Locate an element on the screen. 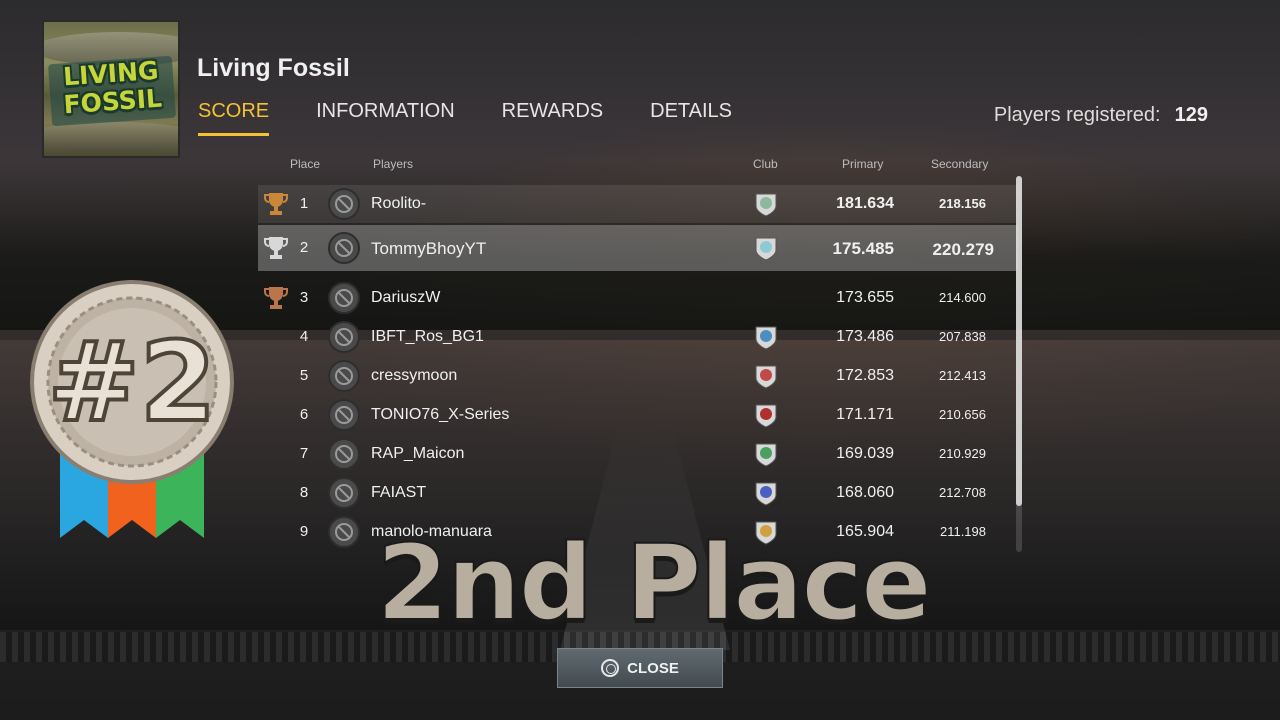 The height and width of the screenshot is (720, 1280). leaderboard-scrollbar is located at coordinates (1019, 364).